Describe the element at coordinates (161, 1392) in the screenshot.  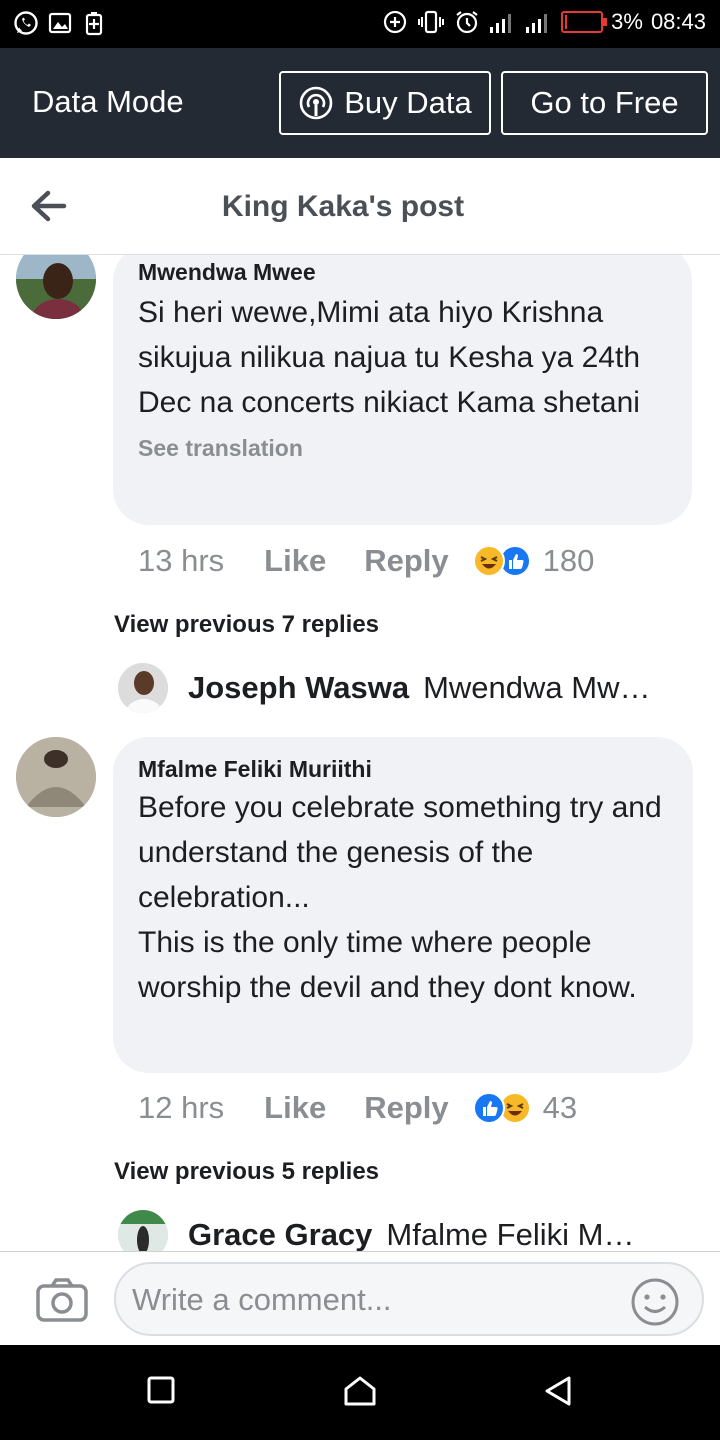
I see `recents-icon` at that location.